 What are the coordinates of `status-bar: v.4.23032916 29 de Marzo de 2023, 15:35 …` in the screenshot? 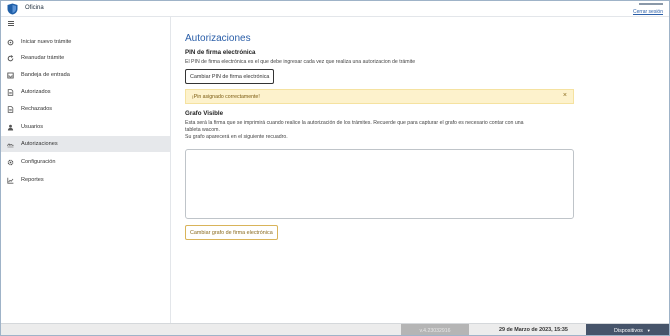 It's located at (335, 329).